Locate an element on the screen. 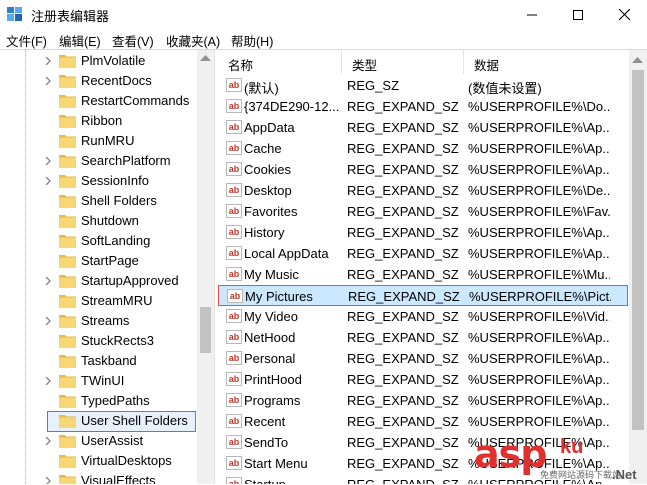  menu-favorites: 收藏夹(A) is located at coordinates (193, 40).